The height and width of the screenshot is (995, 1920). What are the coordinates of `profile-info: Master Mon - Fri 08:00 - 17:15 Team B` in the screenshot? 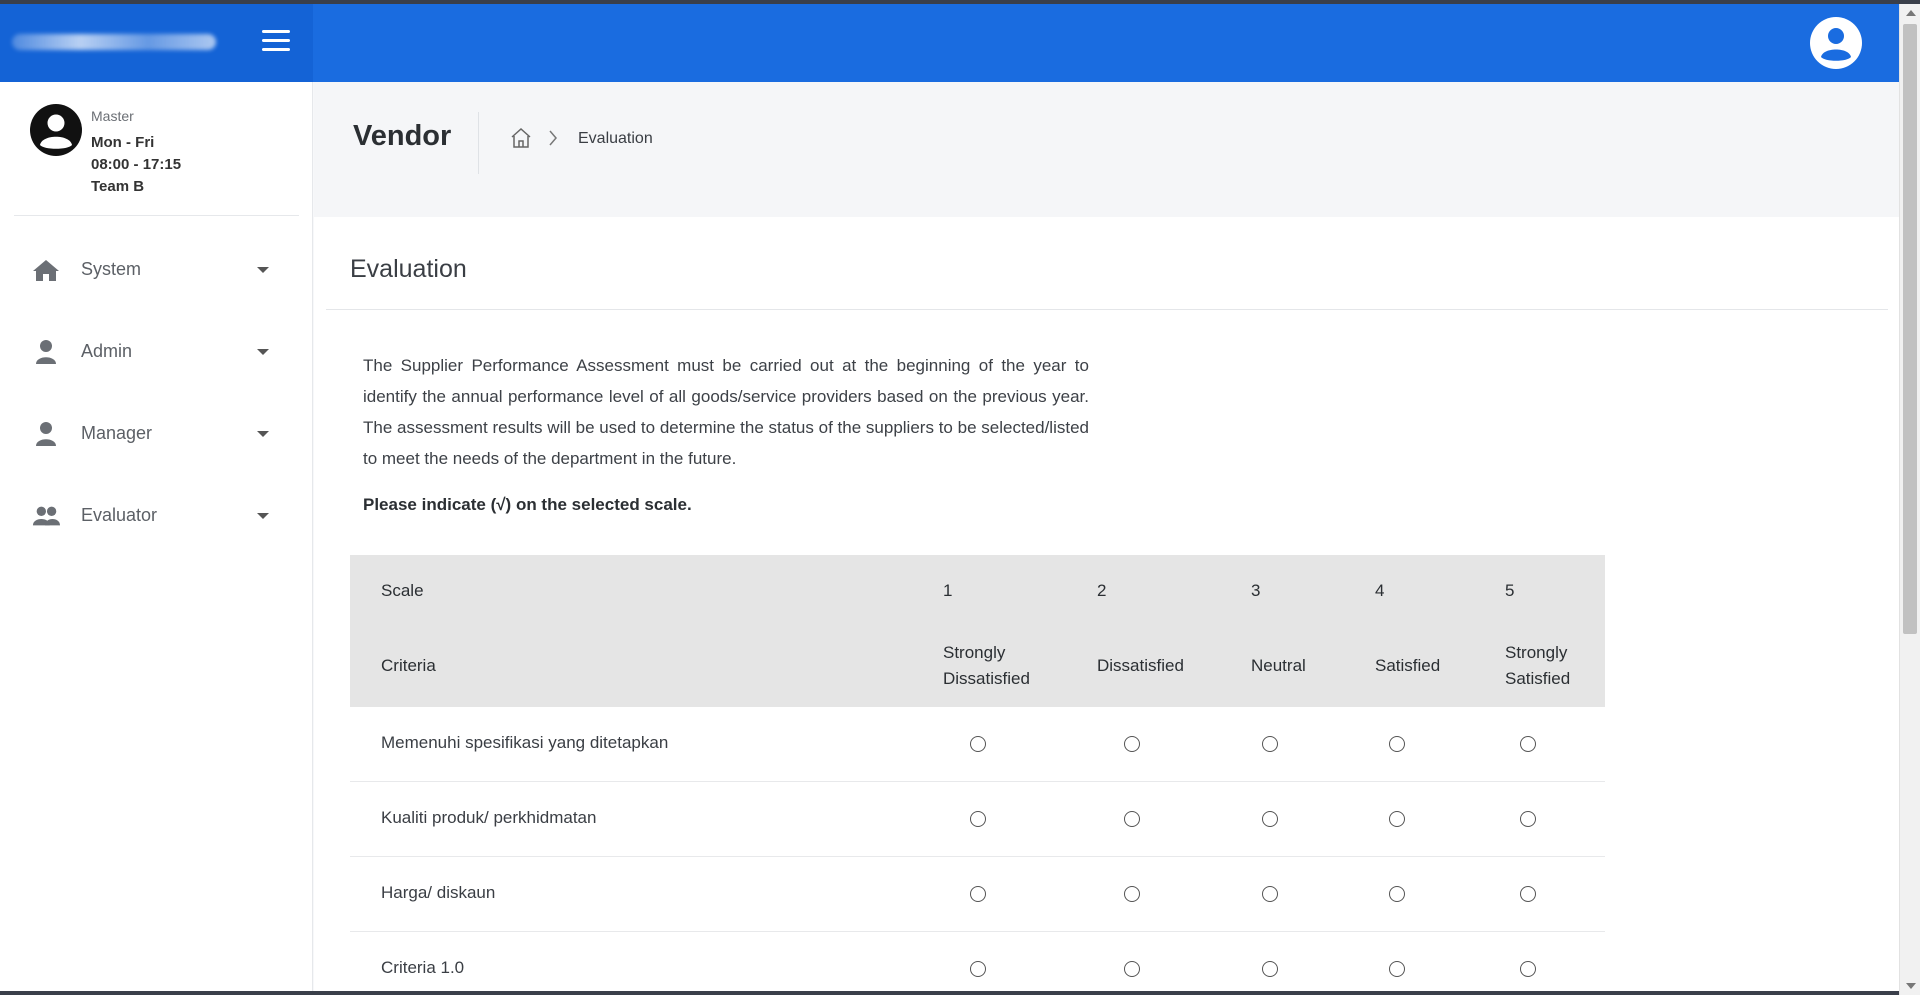 It's located at (136, 153).